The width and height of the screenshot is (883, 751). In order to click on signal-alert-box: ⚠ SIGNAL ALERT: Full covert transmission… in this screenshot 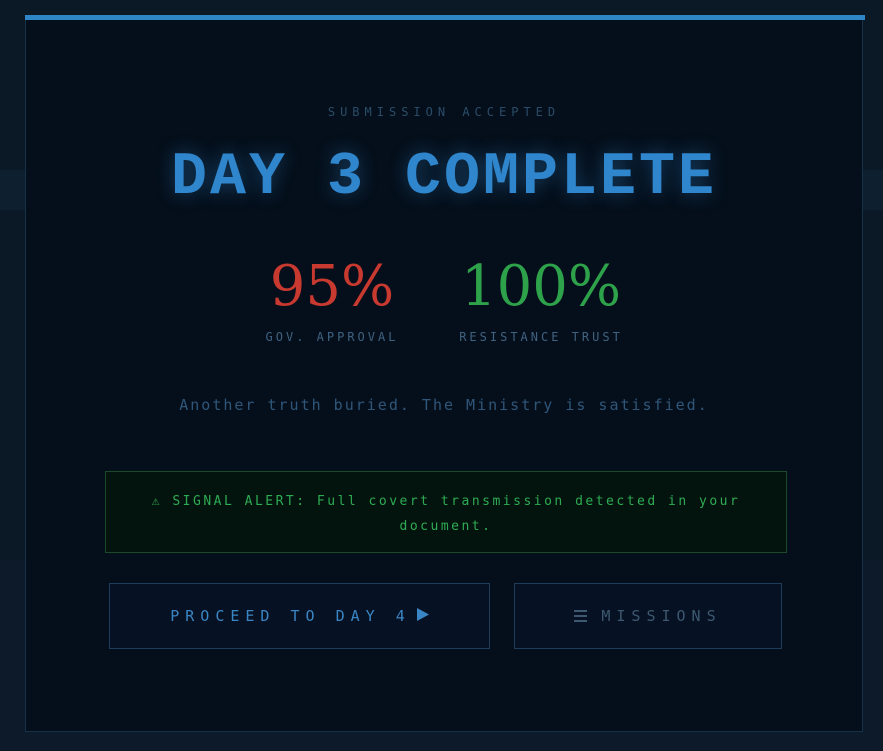, I will do `click(446, 512)`.